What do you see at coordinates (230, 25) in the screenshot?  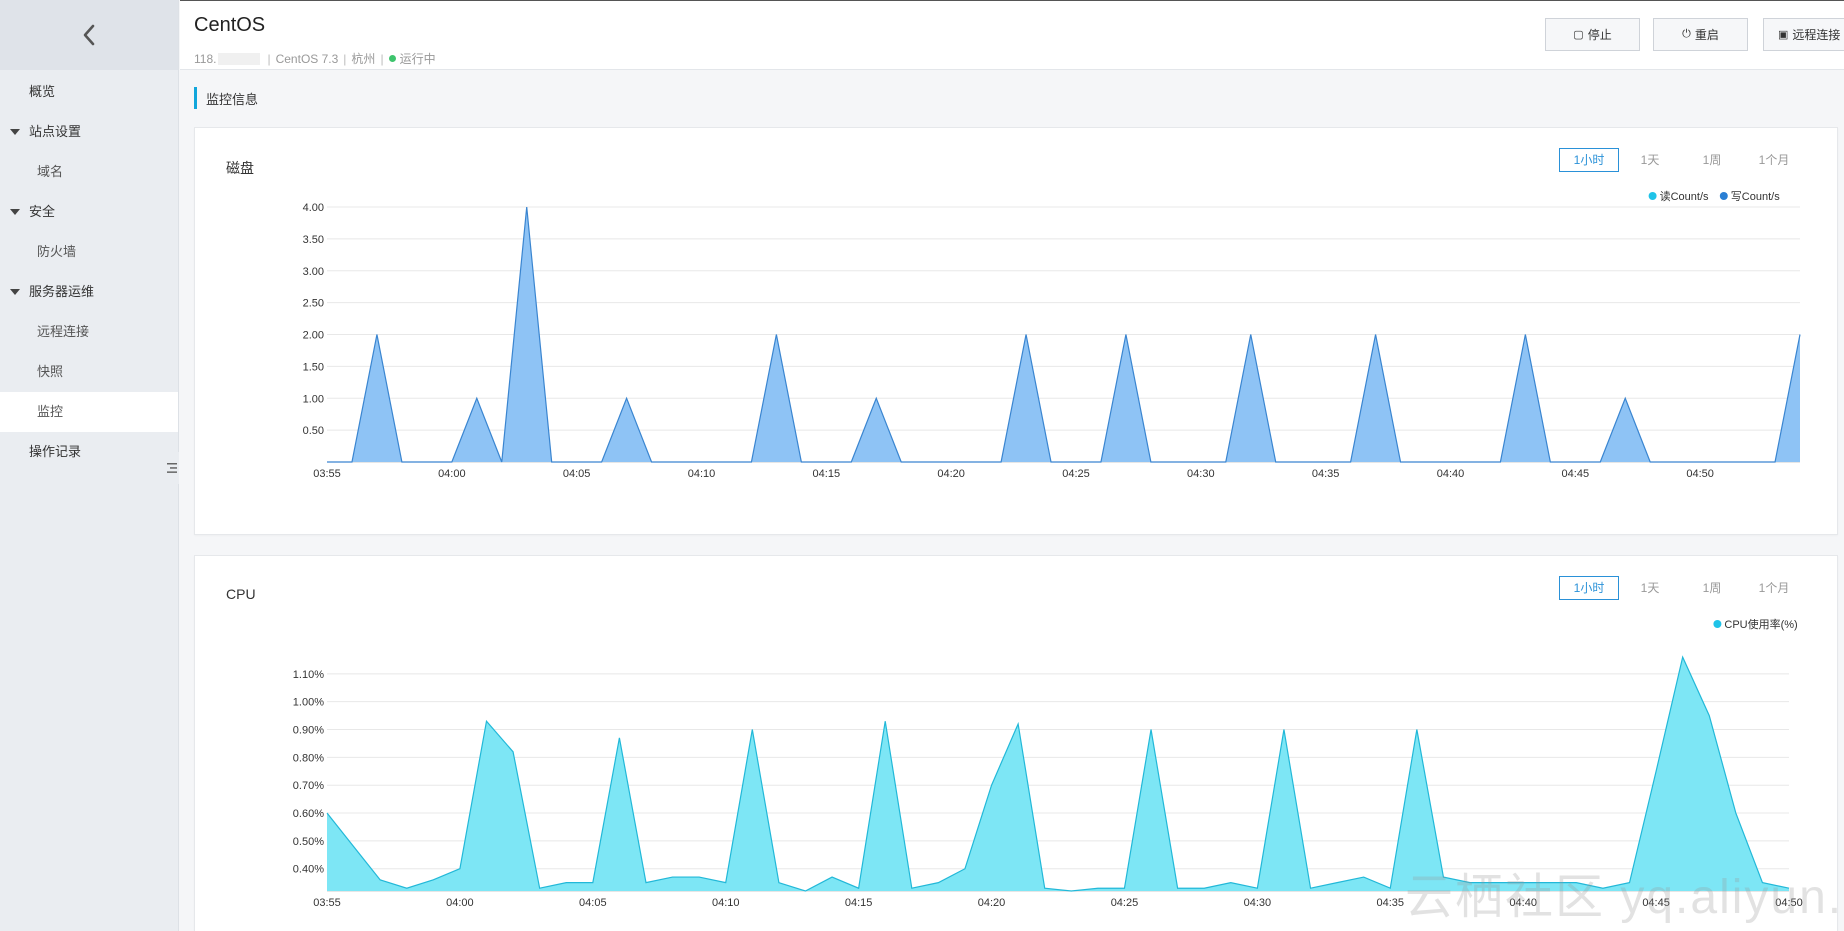 I see `page-title: CentOS` at bounding box center [230, 25].